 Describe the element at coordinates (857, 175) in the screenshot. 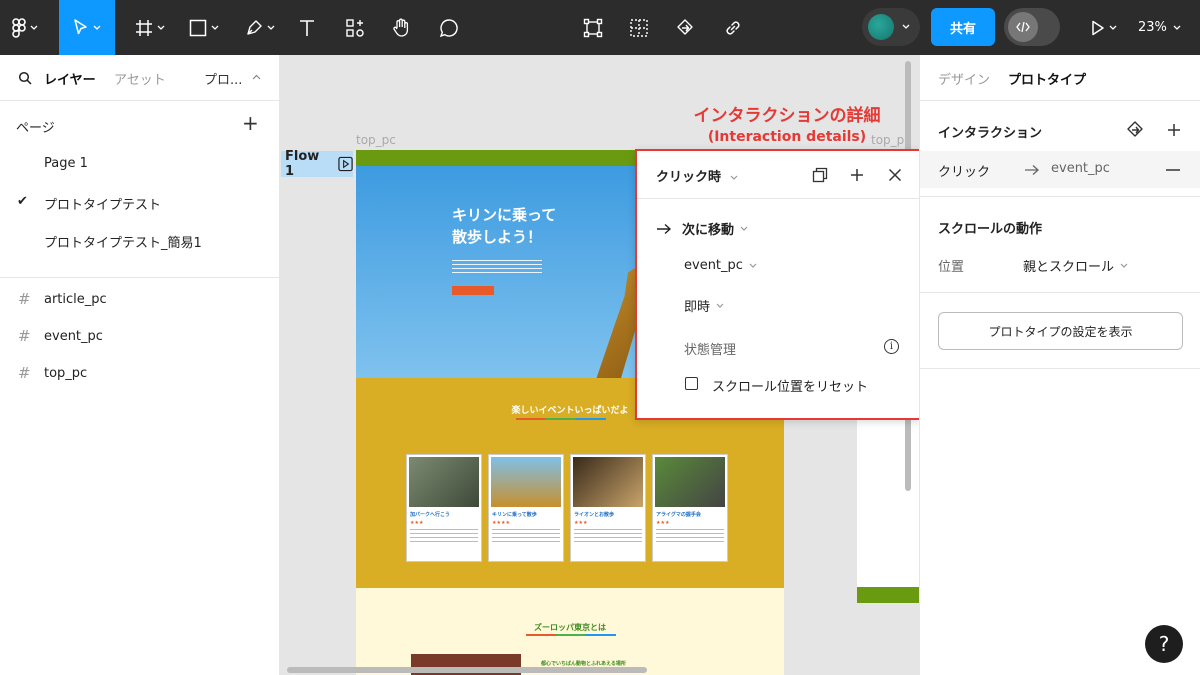

I see `add-icon` at that location.